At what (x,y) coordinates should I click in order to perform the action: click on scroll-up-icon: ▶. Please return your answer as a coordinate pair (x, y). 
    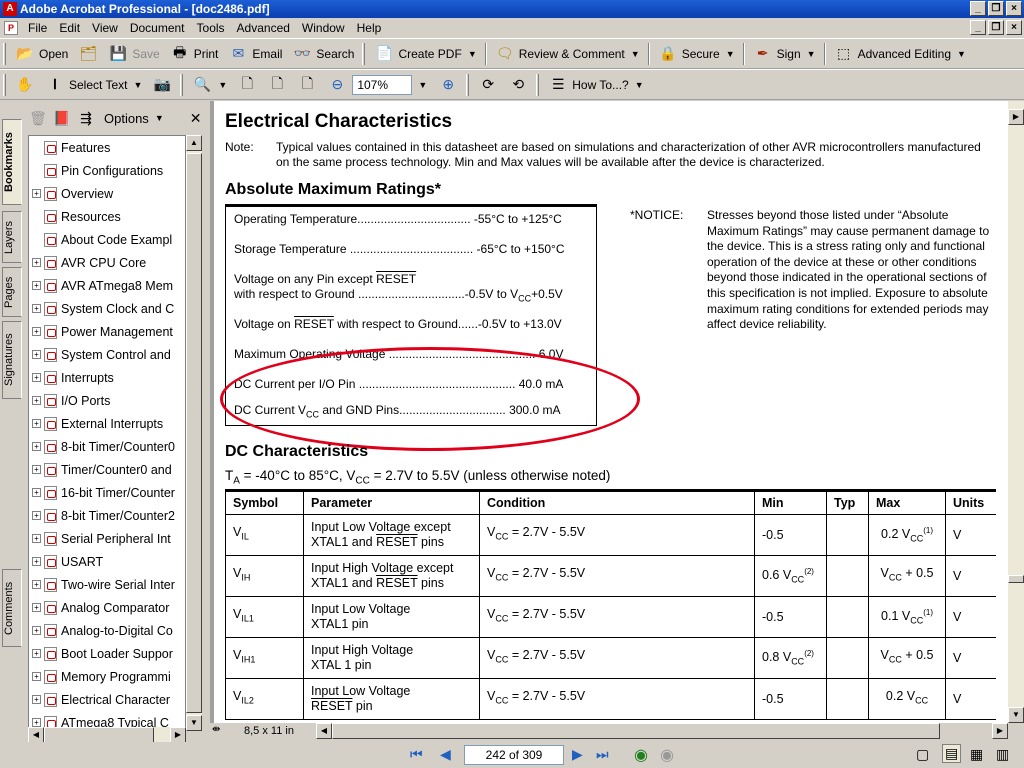
    Looking at the image, I should click on (1016, 117).